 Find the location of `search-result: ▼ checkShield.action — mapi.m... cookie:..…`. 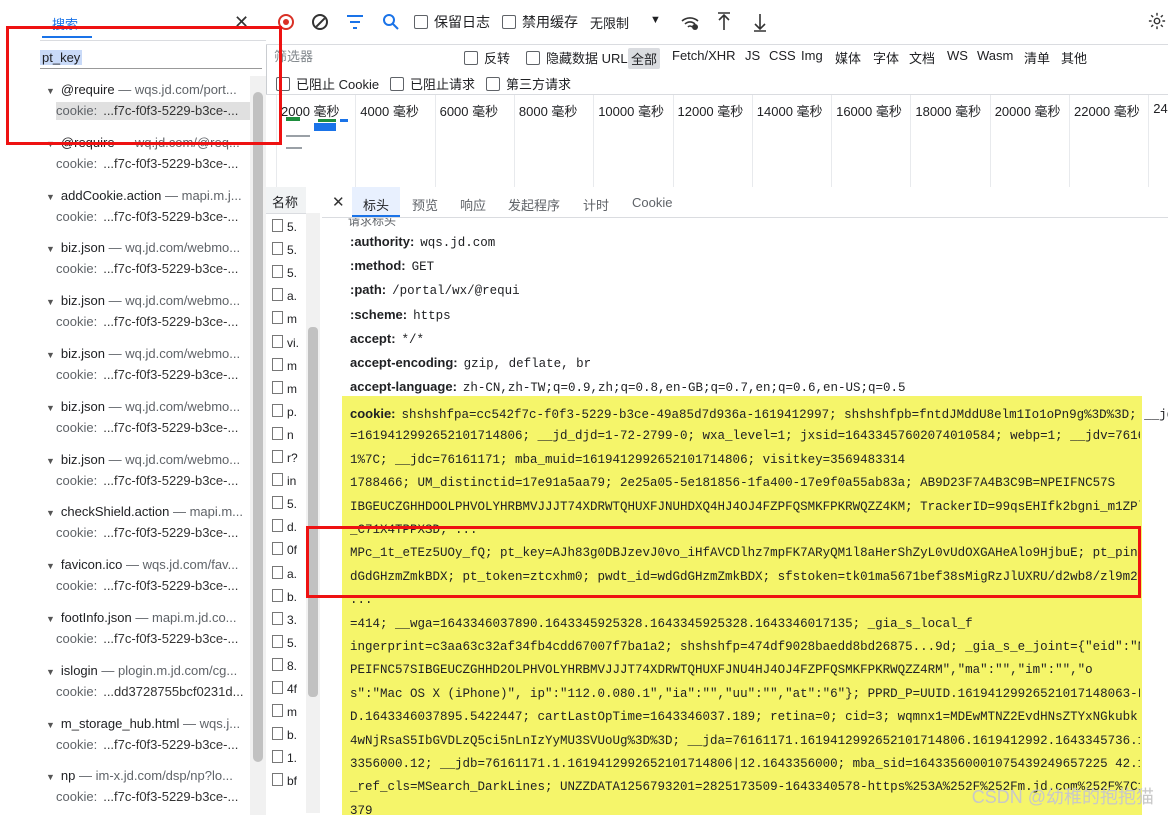

search-result: ▼ checkShield.action — mapi.m... cookie:..… is located at coordinates (145, 524).